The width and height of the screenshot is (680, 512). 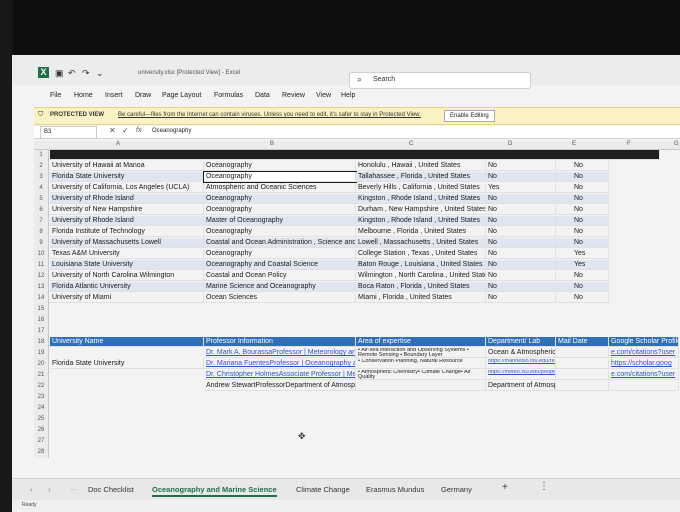 I want to click on scholar-profile-cell: https://scholar.goog, so click(x=644, y=364).